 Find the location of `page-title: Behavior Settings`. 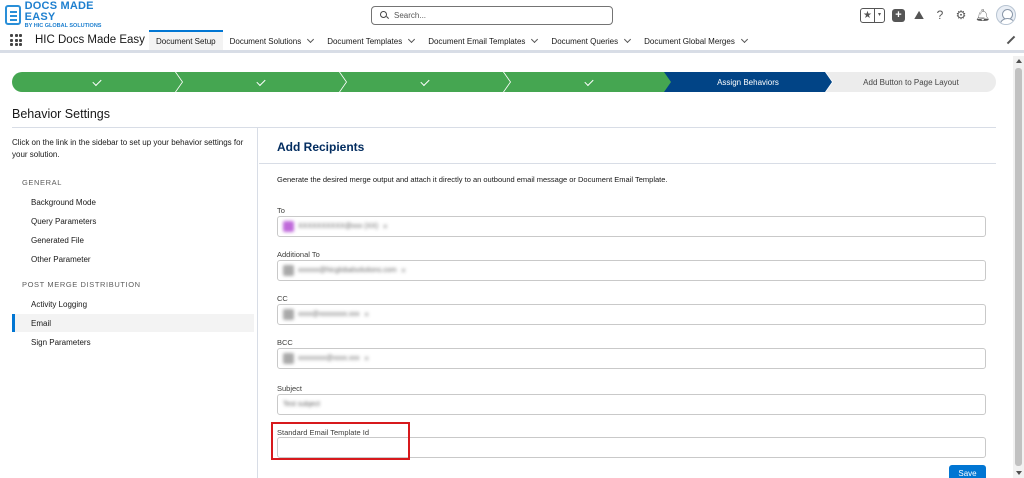

page-title: Behavior Settings is located at coordinates (61, 114).